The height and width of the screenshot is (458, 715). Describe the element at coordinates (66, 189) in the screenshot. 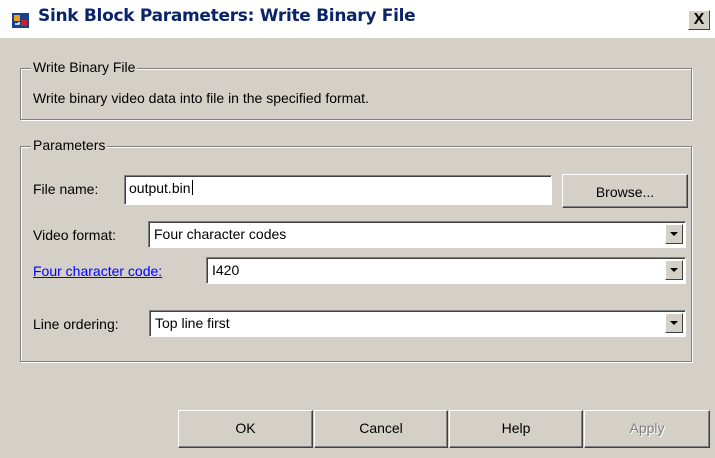

I see `file-name-label: File name:` at that location.